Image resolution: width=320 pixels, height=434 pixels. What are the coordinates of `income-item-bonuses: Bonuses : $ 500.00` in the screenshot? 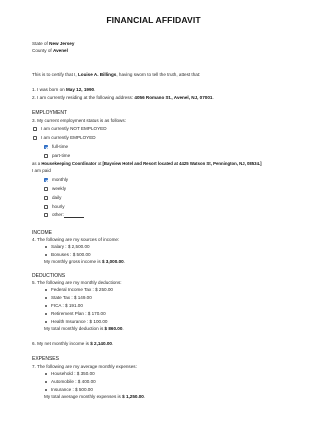 It's located at (71, 254).